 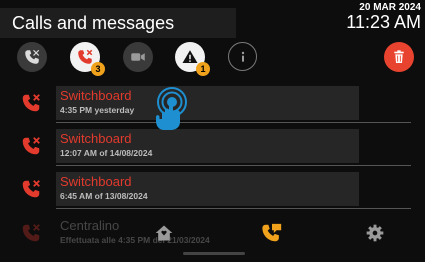 I want to click on filter-all-calls-button, so click(x=32, y=57).